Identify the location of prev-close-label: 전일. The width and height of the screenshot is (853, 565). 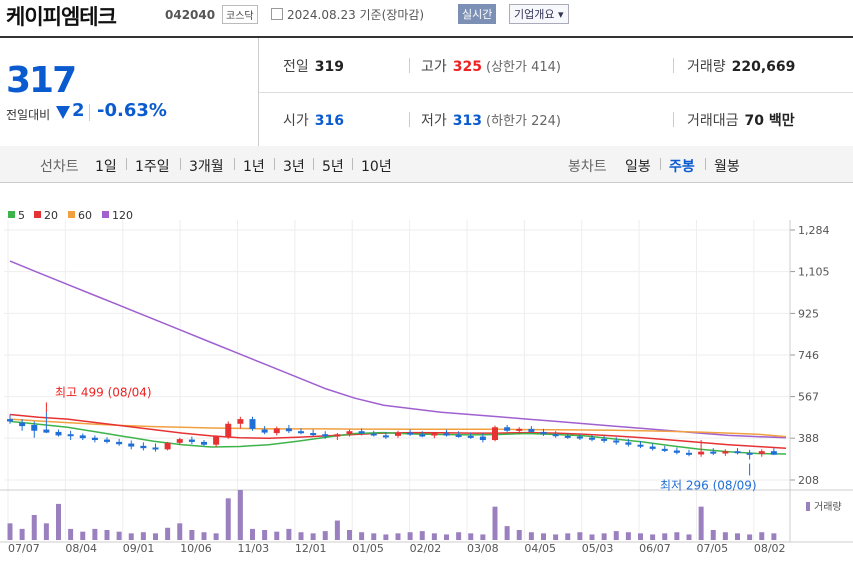
(296, 67).